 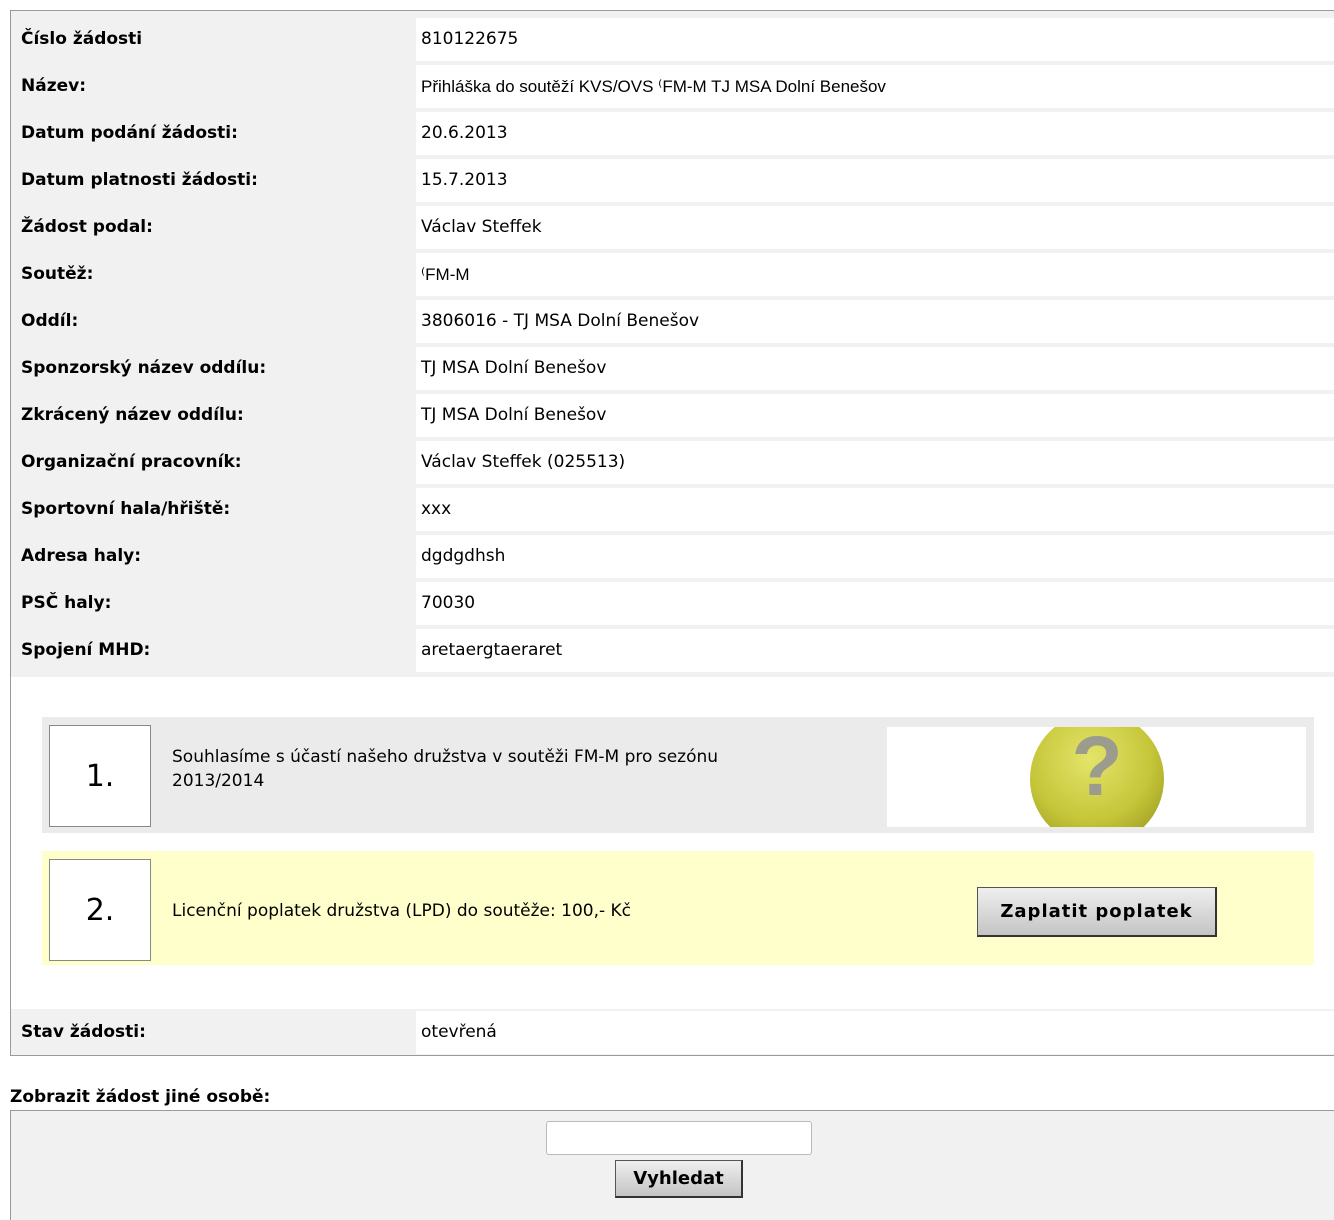 I want to click on row-label: Zkrácený název oddílu:, so click(x=213, y=415).